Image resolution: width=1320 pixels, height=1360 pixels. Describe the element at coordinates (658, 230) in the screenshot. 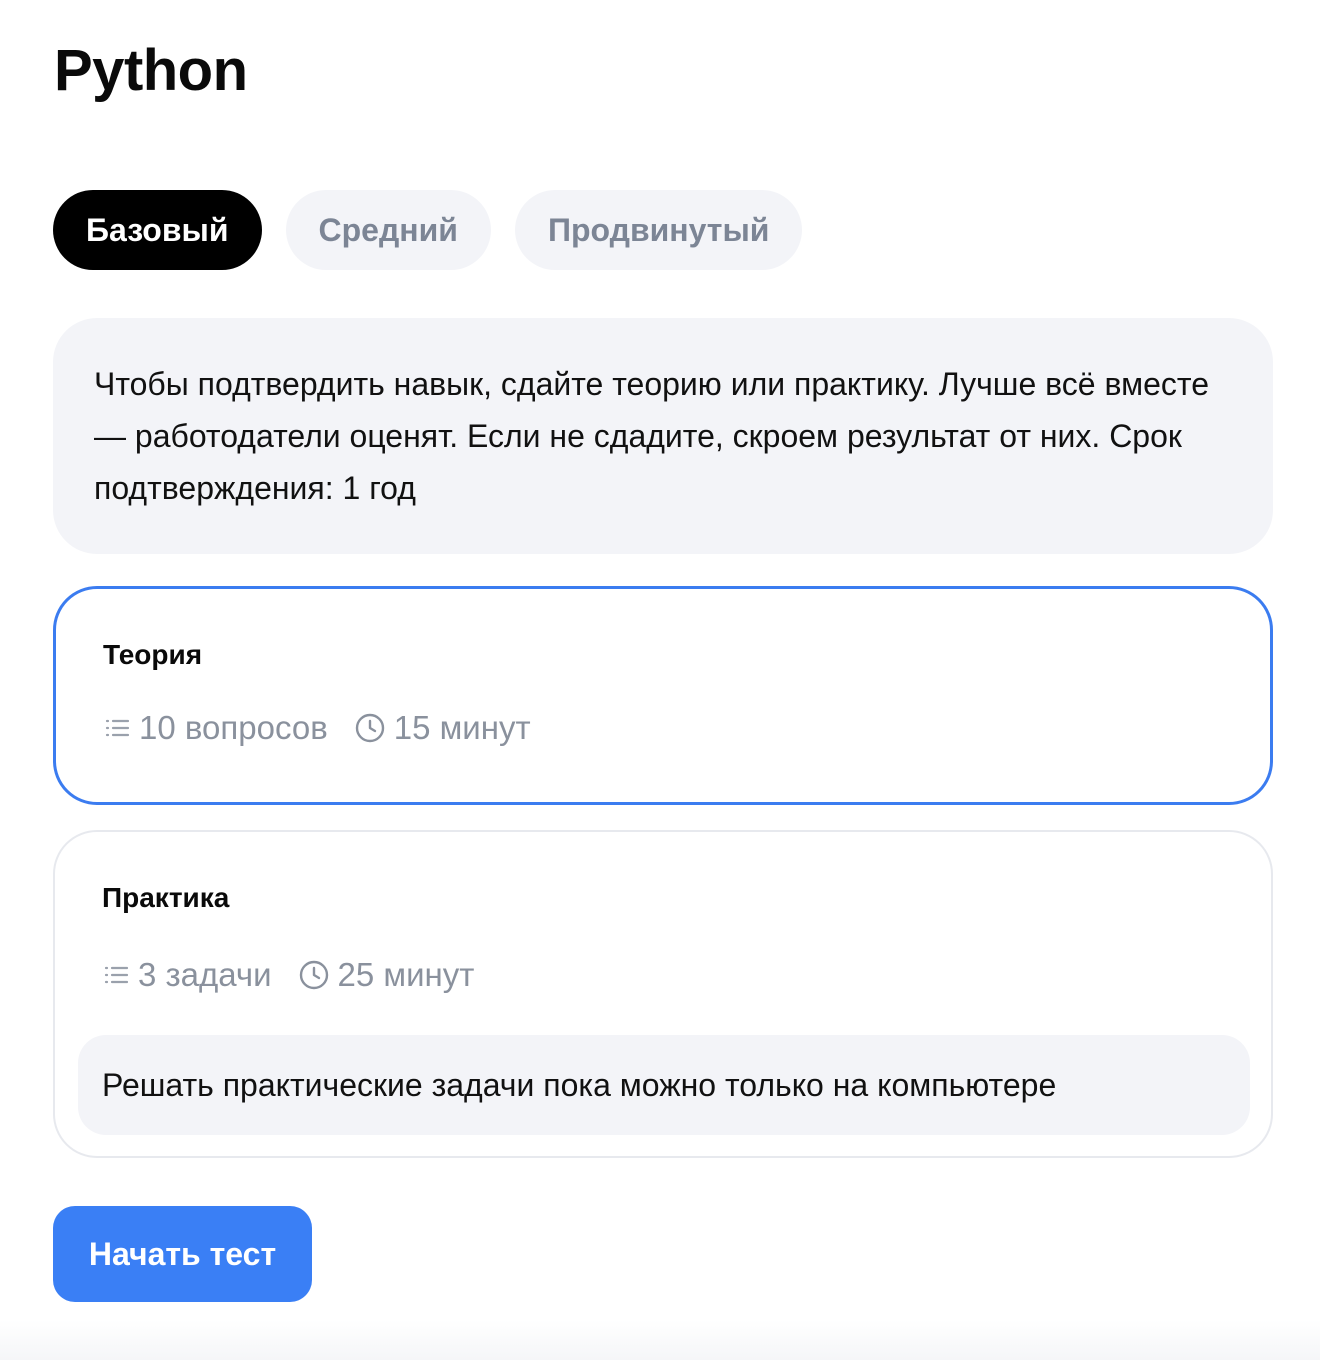

I see `tab-advanced: Продвинутый` at that location.